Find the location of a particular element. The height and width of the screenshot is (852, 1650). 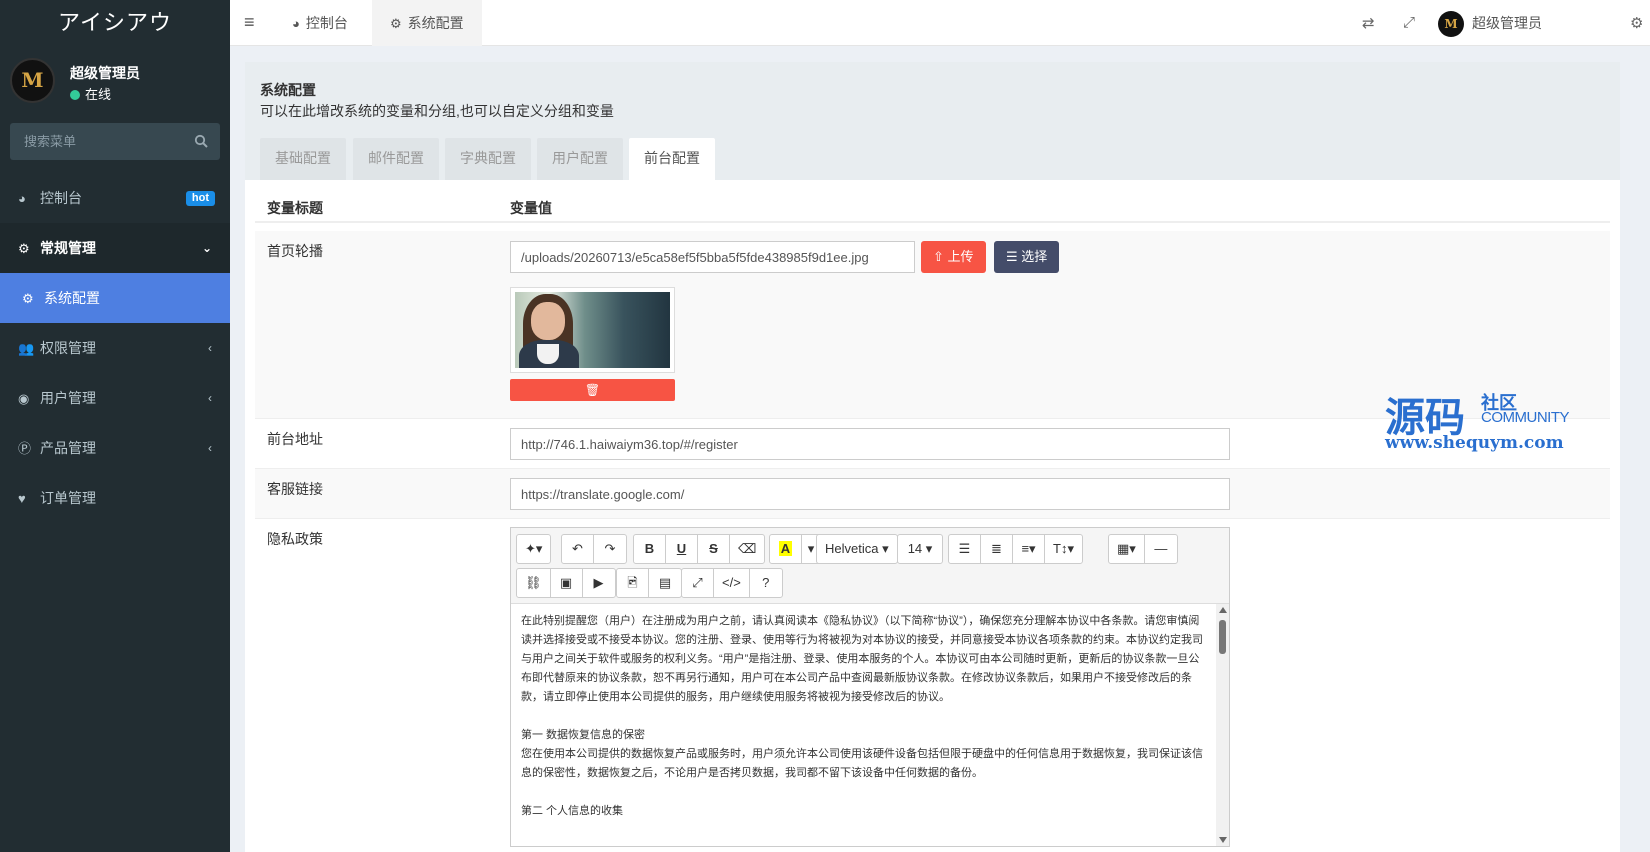

magic-icon: ✦▾ is located at coordinates (533, 549).